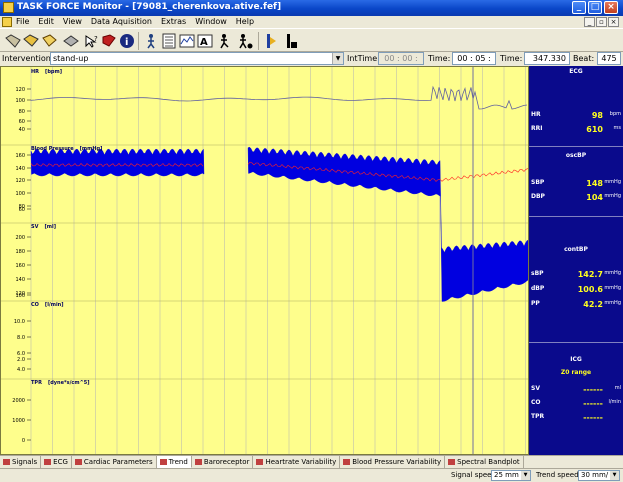 Image resolution: width=623 pixels, height=482 pixels. Describe the element at coordinates (46, 21) in the screenshot. I see `menu-edit: Edit` at that location.